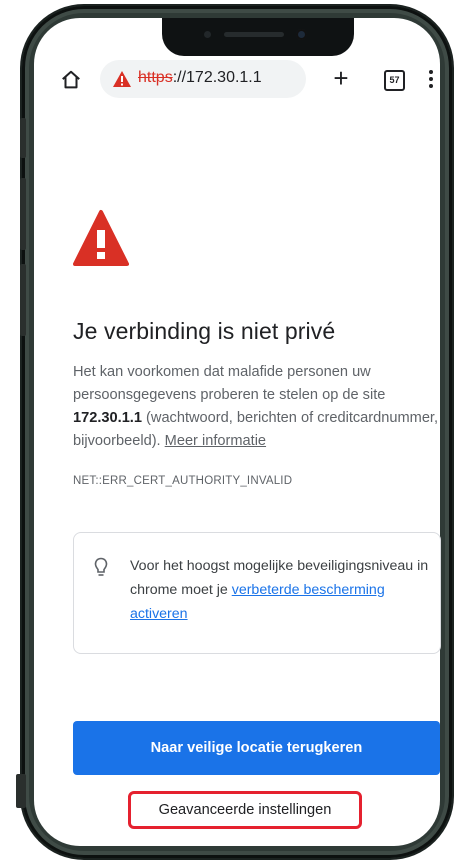  What do you see at coordinates (71, 80) in the screenshot?
I see `home-icon` at bounding box center [71, 80].